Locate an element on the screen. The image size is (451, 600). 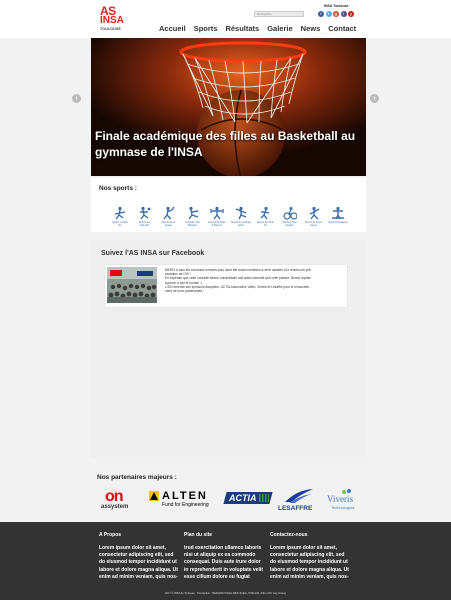
sport-label: Sports de Plein Air is located at coordinates (265, 224).